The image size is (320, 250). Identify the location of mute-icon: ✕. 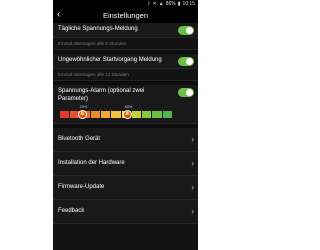
(154, 3).